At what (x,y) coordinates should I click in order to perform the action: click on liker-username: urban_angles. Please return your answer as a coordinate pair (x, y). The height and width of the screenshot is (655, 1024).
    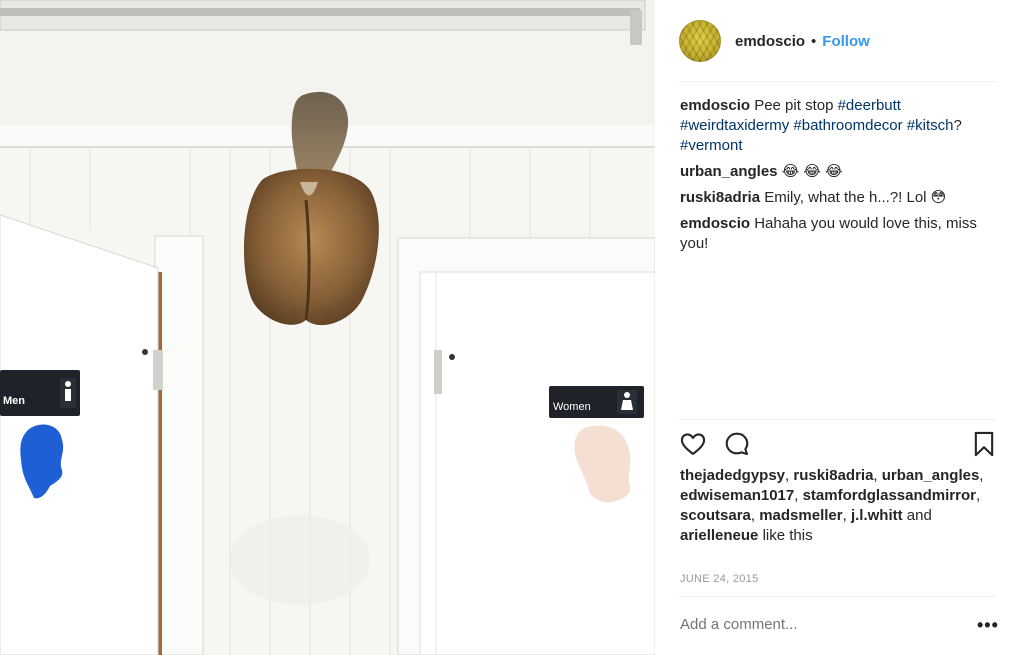
    Looking at the image, I should click on (931, 475).